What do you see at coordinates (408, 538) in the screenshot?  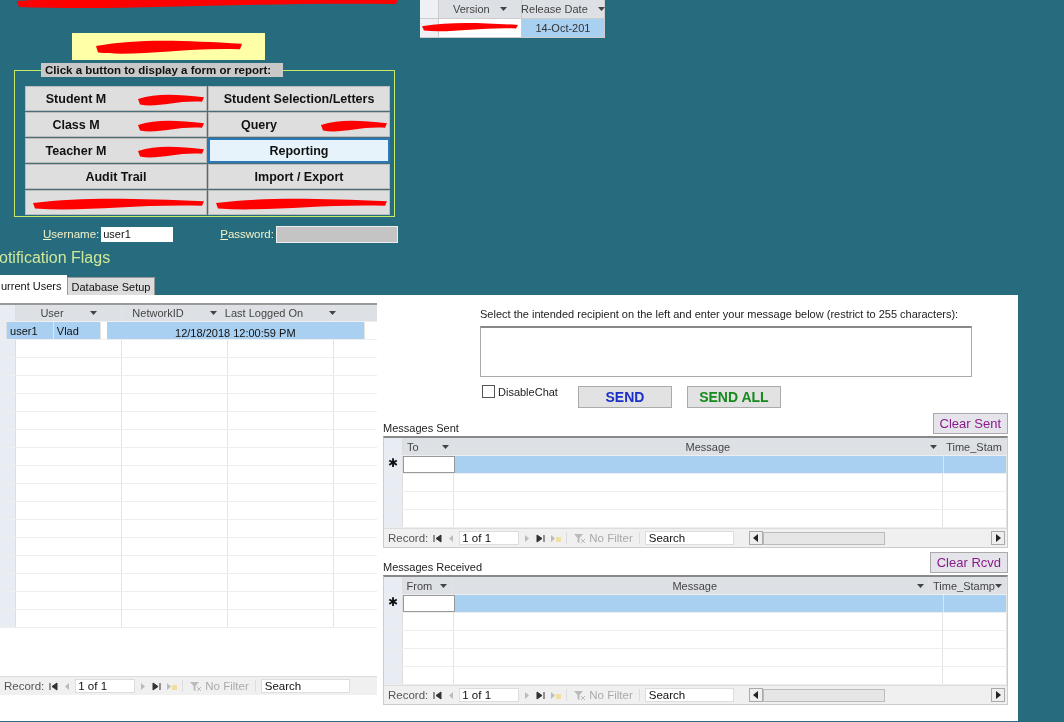 I see `record-label: Record:` at bounding box center [408, 538].